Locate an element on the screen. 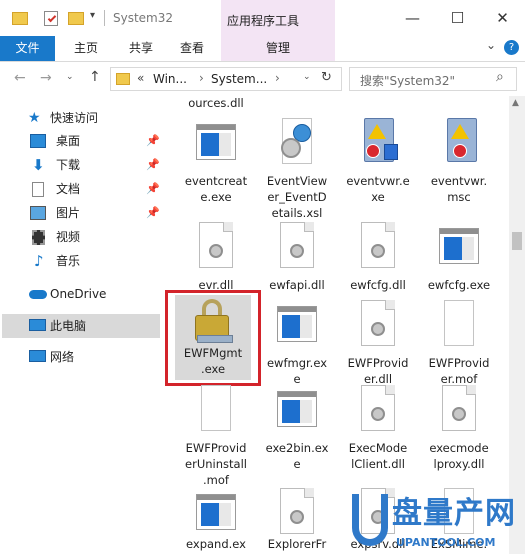 The width and height of the screenshot is (525, 554). nav-item-downloads-label: 下载 is located at coordinates (68, 165).